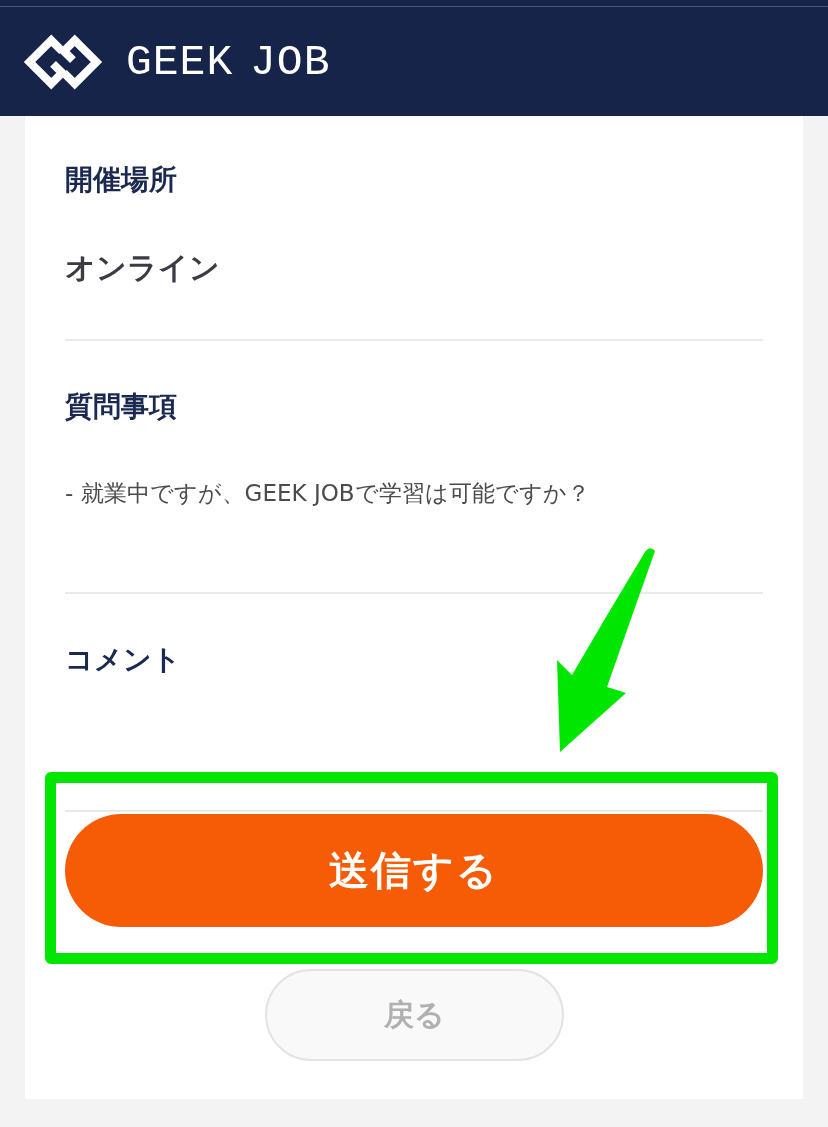 The height and width of the screenshot is (1127, 828). I want to click on field-value: オンライン, so click(143, 268).